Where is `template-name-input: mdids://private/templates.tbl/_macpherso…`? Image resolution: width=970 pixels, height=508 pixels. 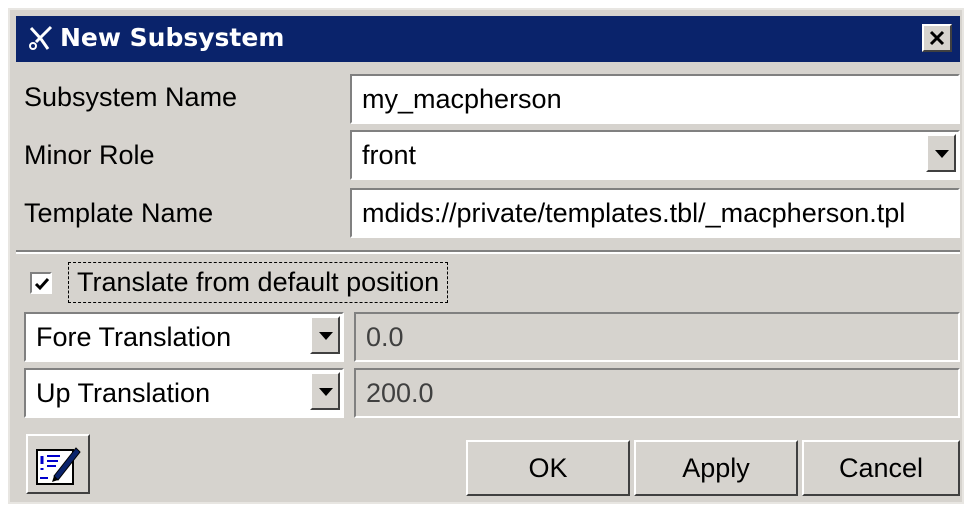
template-name-input: mdids://private/templates.tbl/_macpherso… is located at coordinates (655, 213).